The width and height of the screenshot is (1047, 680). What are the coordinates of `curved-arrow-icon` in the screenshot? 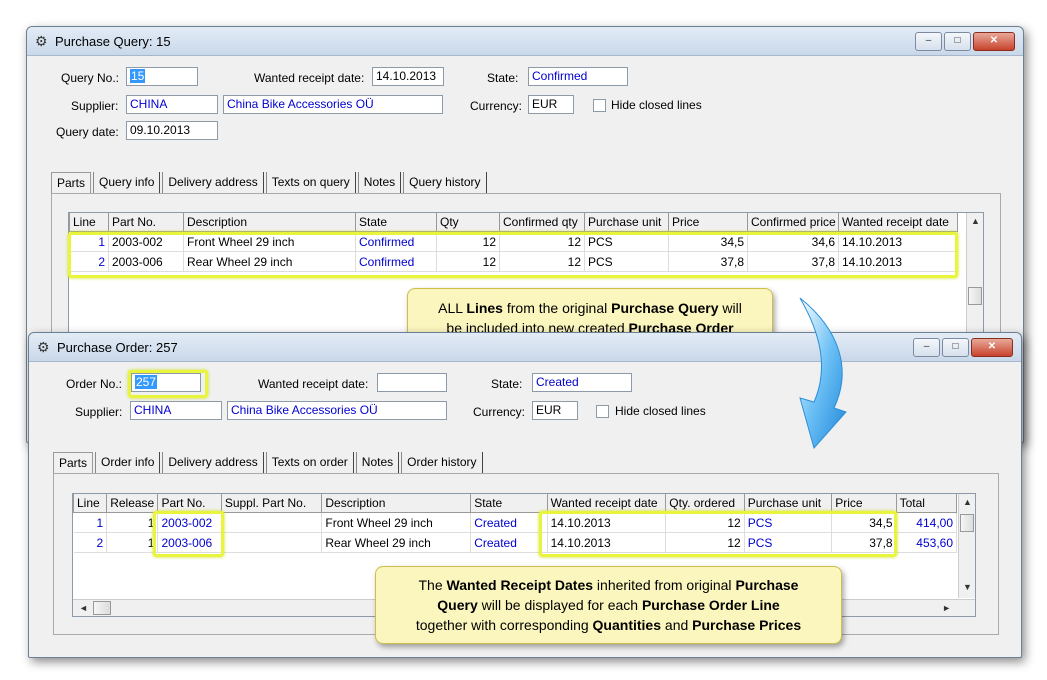 It's located at (823, 373).